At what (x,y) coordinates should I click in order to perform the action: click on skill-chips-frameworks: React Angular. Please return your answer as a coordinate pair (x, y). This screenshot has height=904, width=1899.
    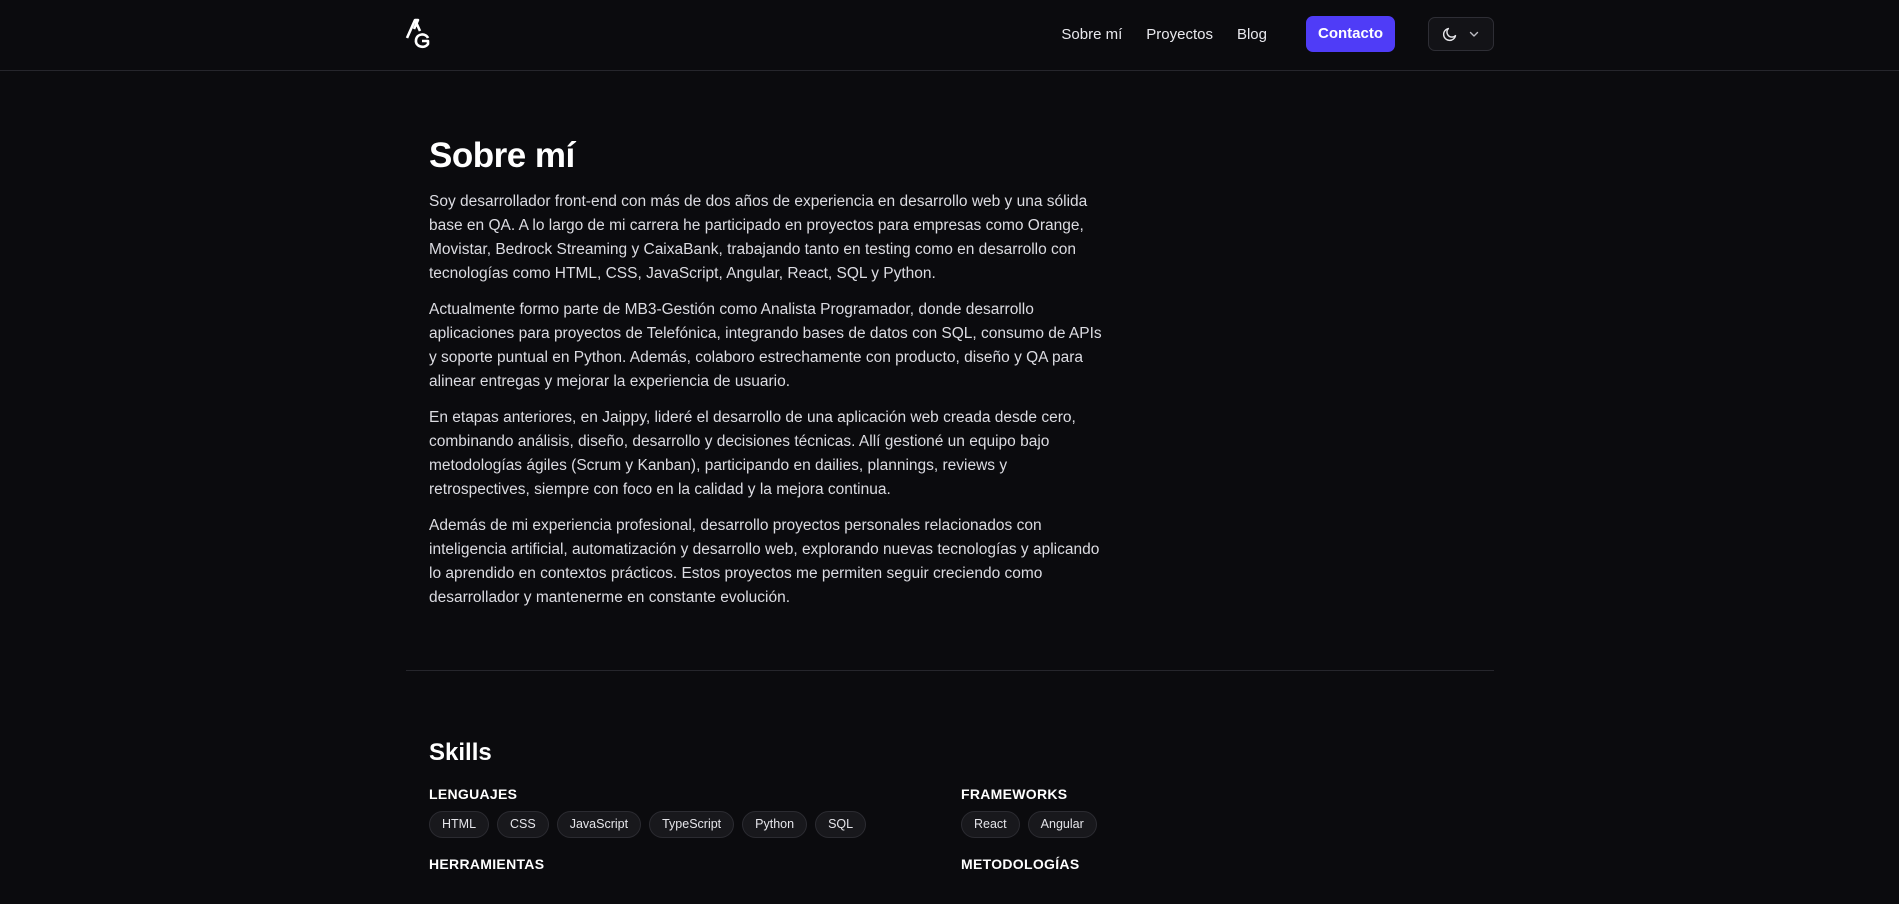
    Looking at the image, I should click on (1211, 824).